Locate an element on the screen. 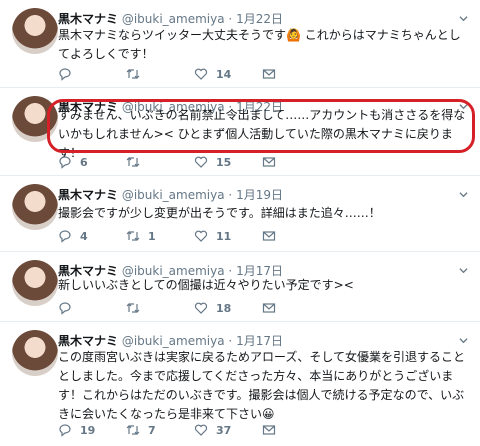 Image resolution: width=480 pixels, height=446 pixels. tweet-actions: 4 1 11 is located at coordinates (258, 236).